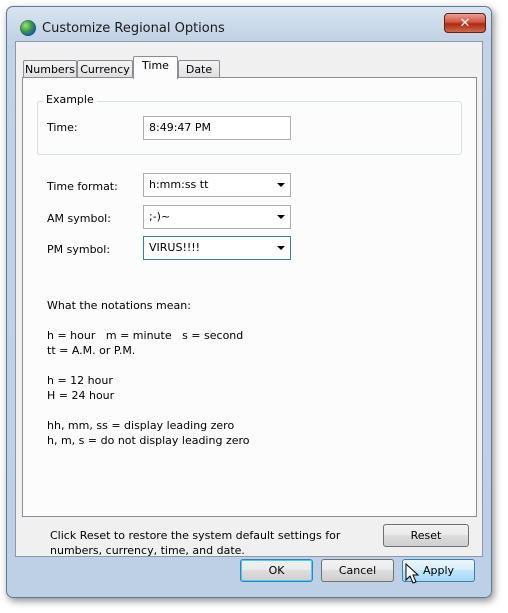 The height and width of the screenshot is (613, 508). What do you see at coordinates (160, 216) in the screenshot?
I see `am-symbol-value: ;-)~` at bounding box center [160, 216].